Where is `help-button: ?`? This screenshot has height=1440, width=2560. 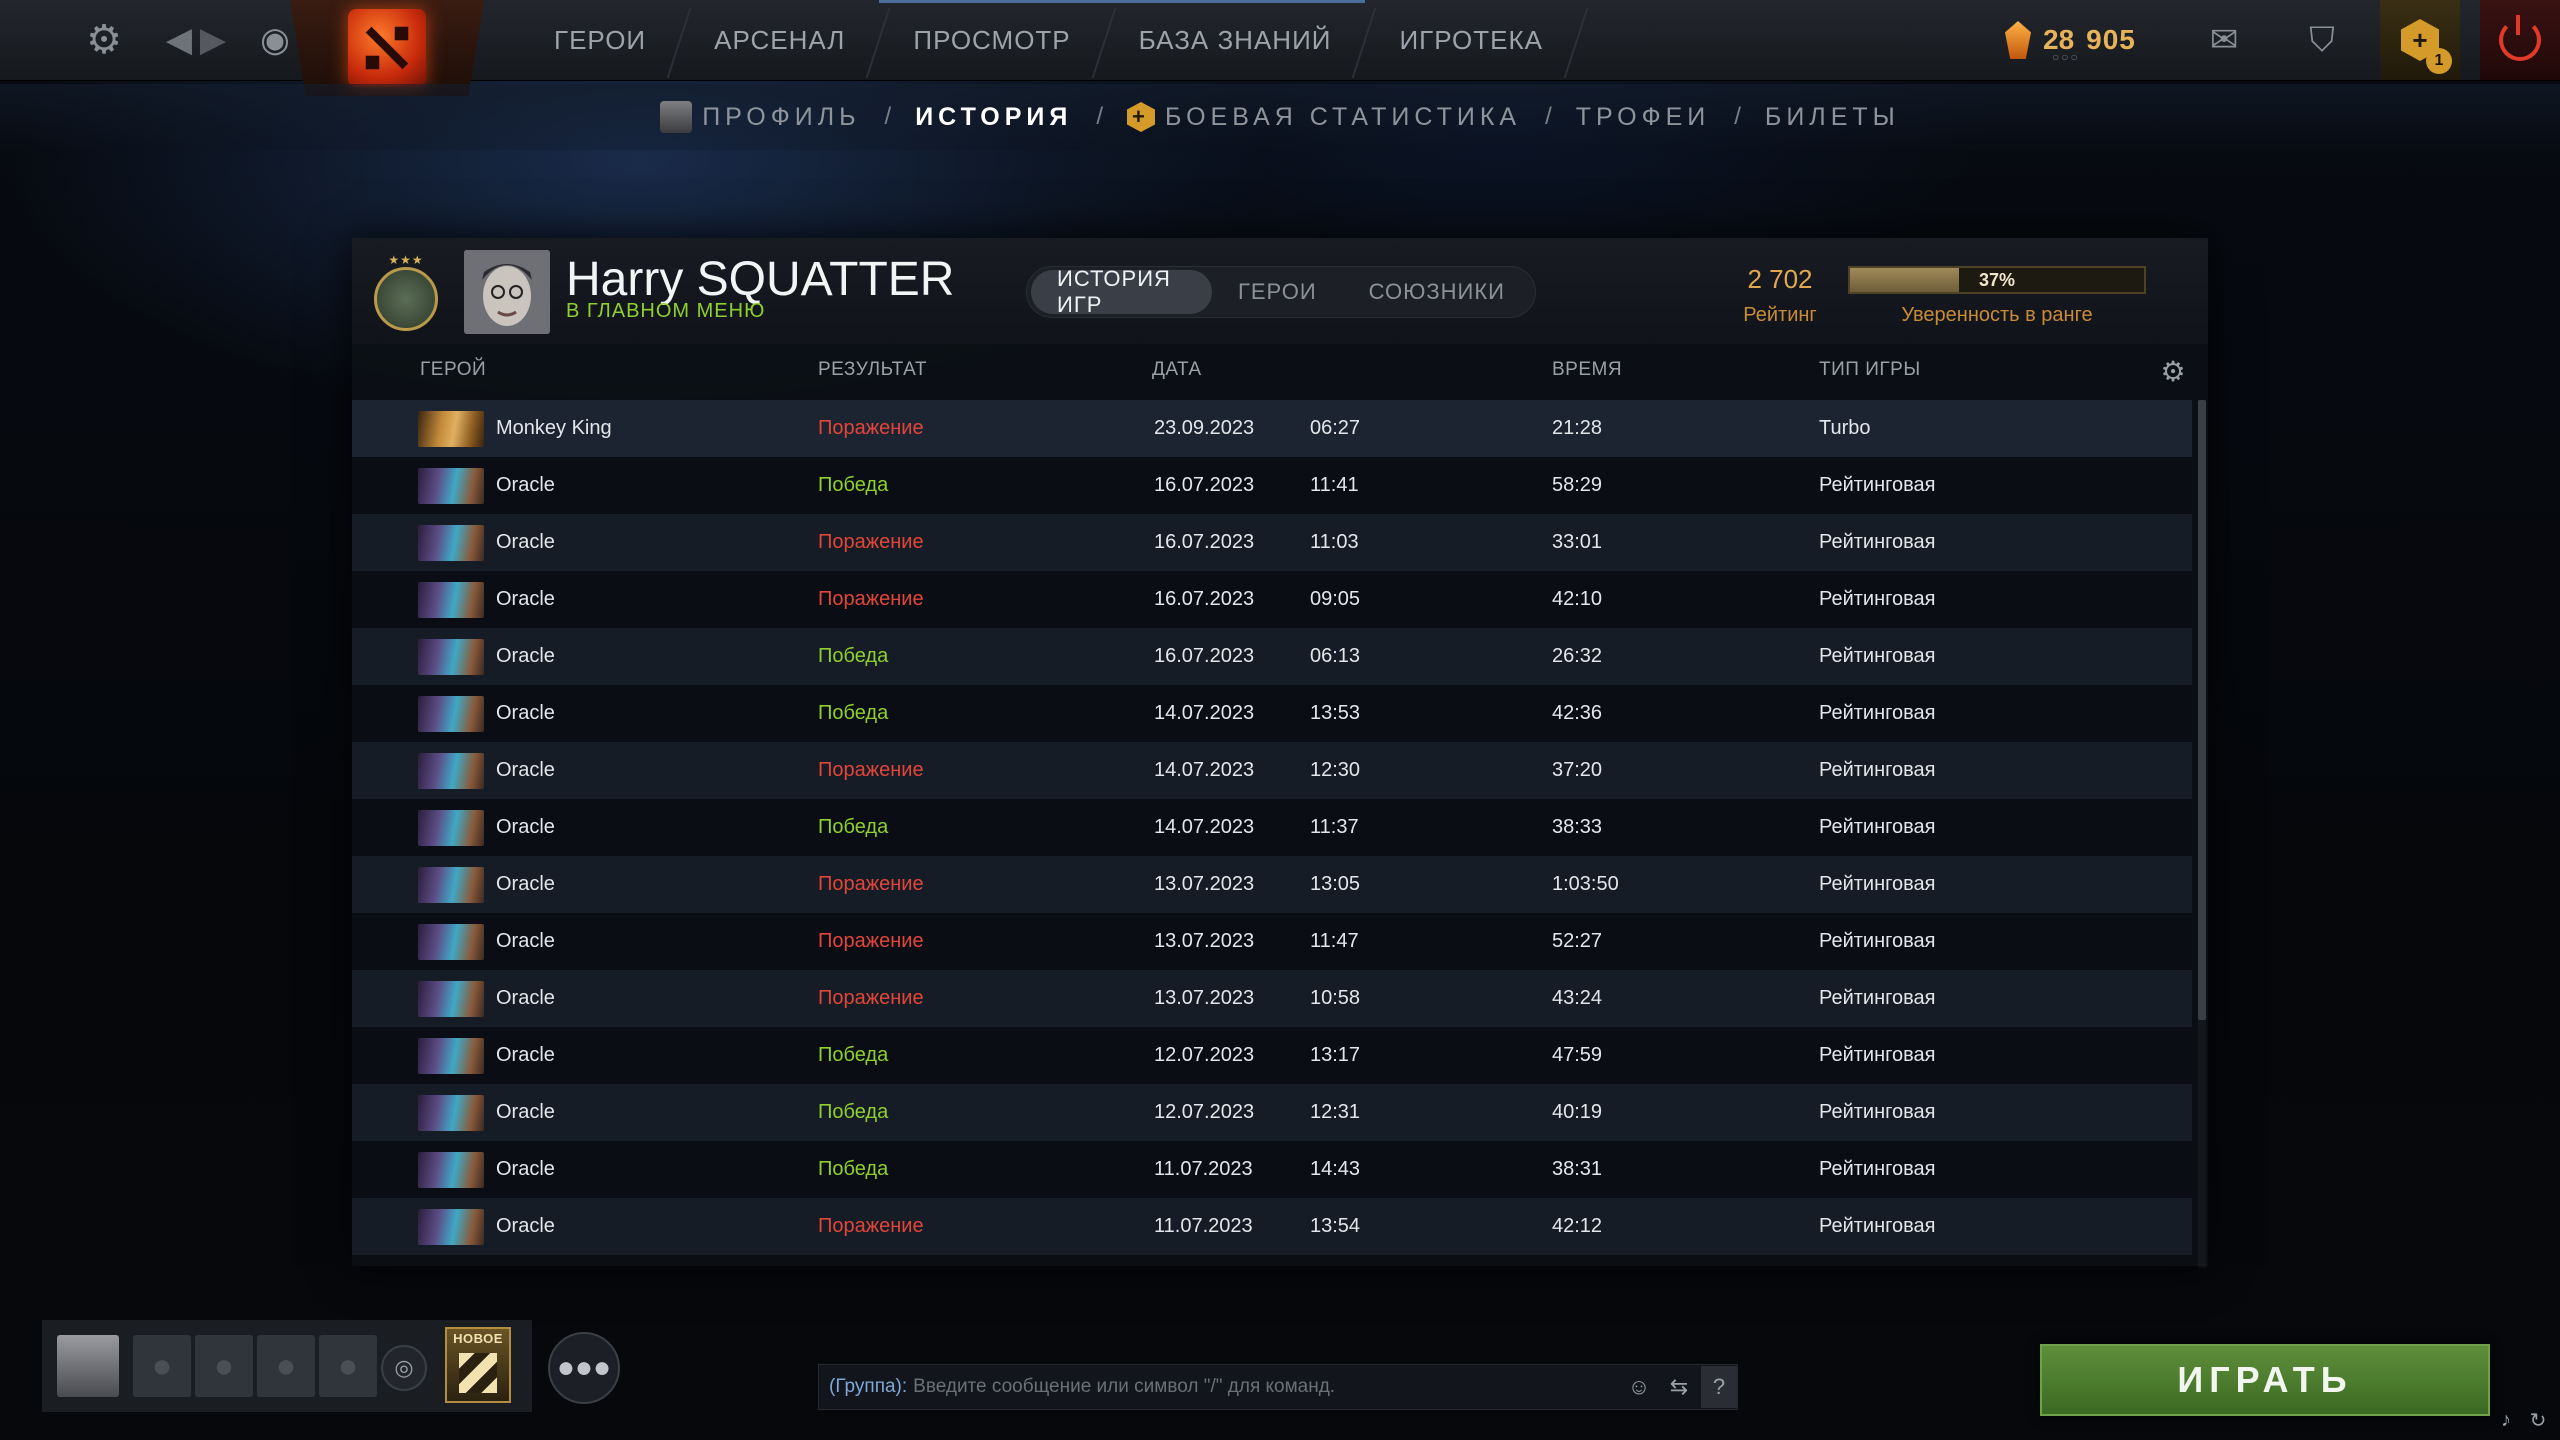 help-button: ? is located at coordinates (1719, 1387).